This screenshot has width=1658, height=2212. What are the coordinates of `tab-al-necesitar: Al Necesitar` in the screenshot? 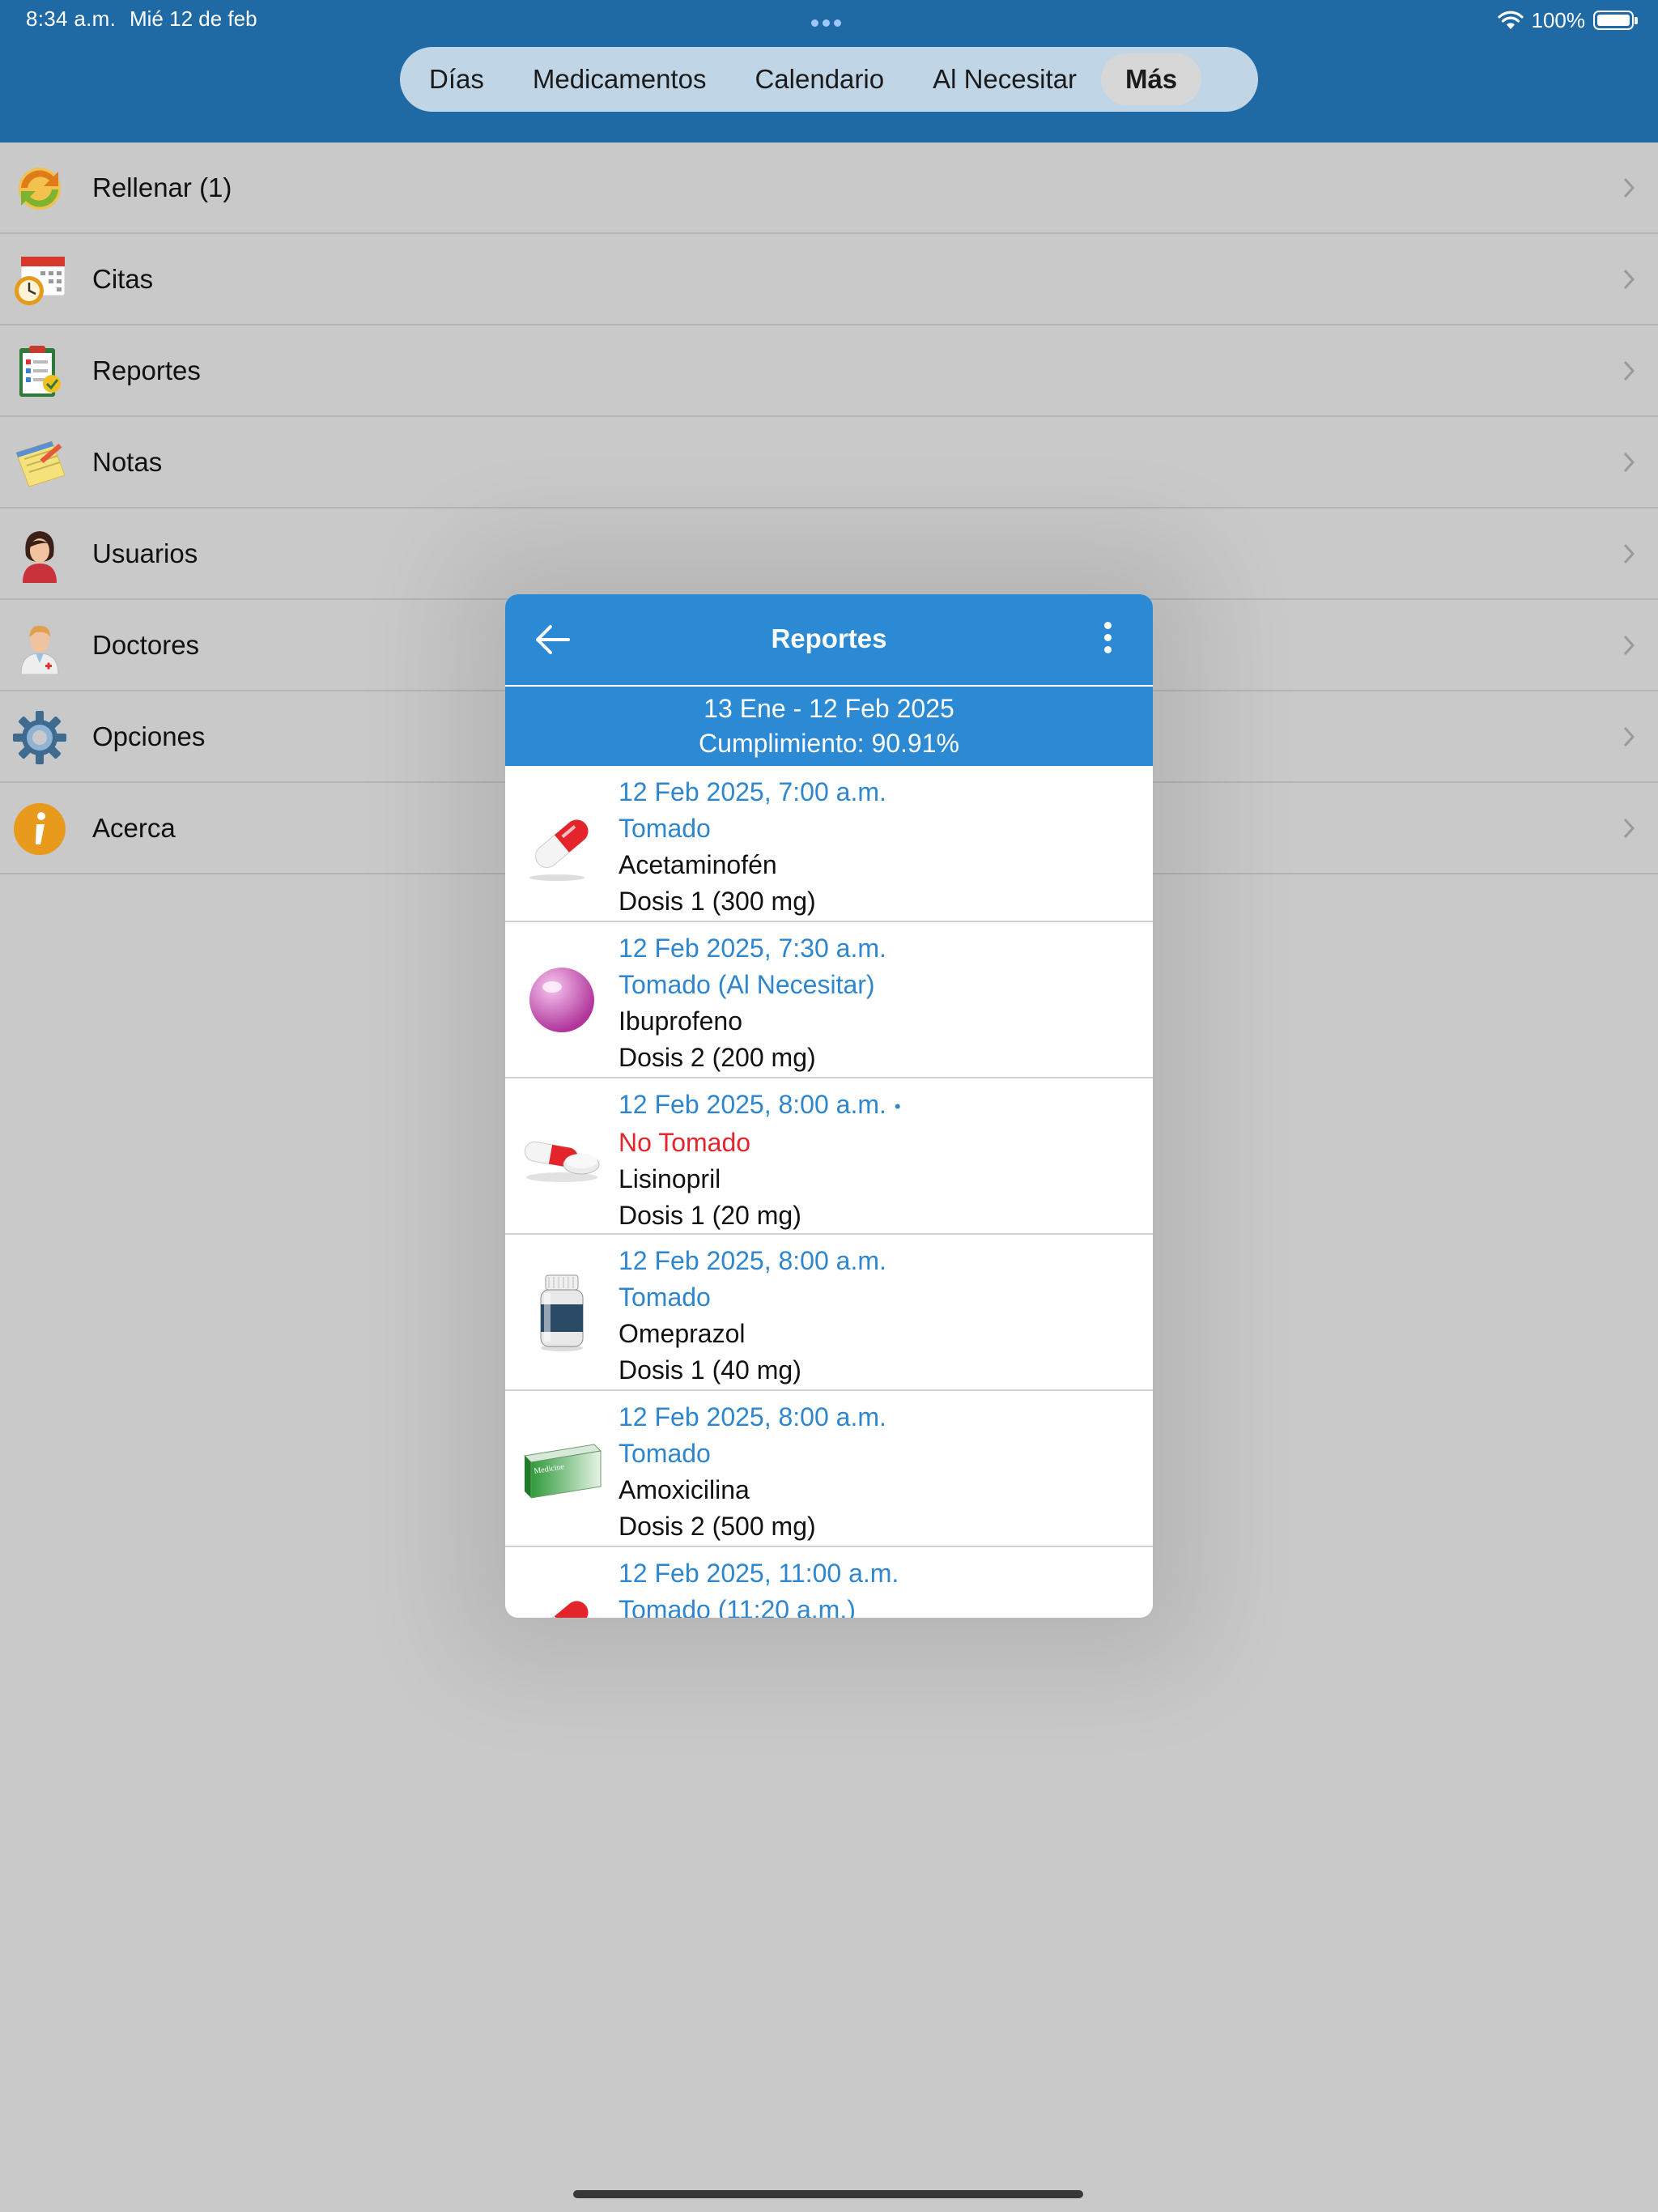 It's located at (1004, 79).